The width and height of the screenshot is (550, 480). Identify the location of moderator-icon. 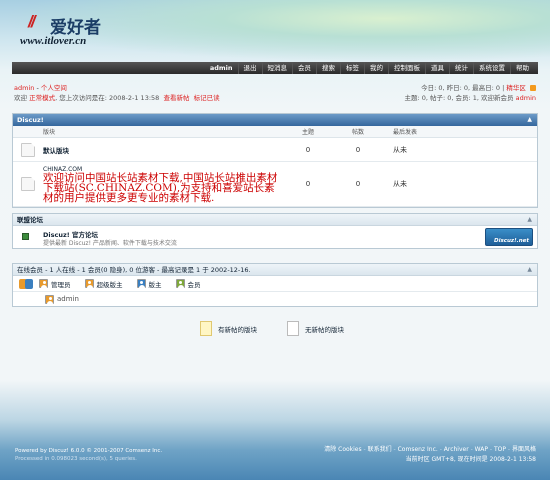
(141, 283).